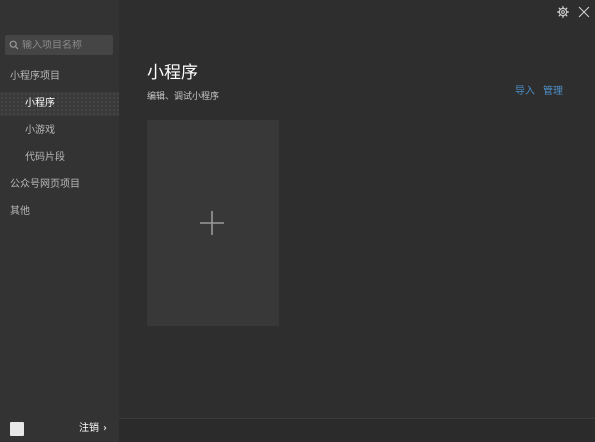 The width and height of the screenshot is (595, 442). What do you see at coordinates (539, 89) in the screenshot?
I see `header-actions: 导入 管理` at bounding box center [539, 89].